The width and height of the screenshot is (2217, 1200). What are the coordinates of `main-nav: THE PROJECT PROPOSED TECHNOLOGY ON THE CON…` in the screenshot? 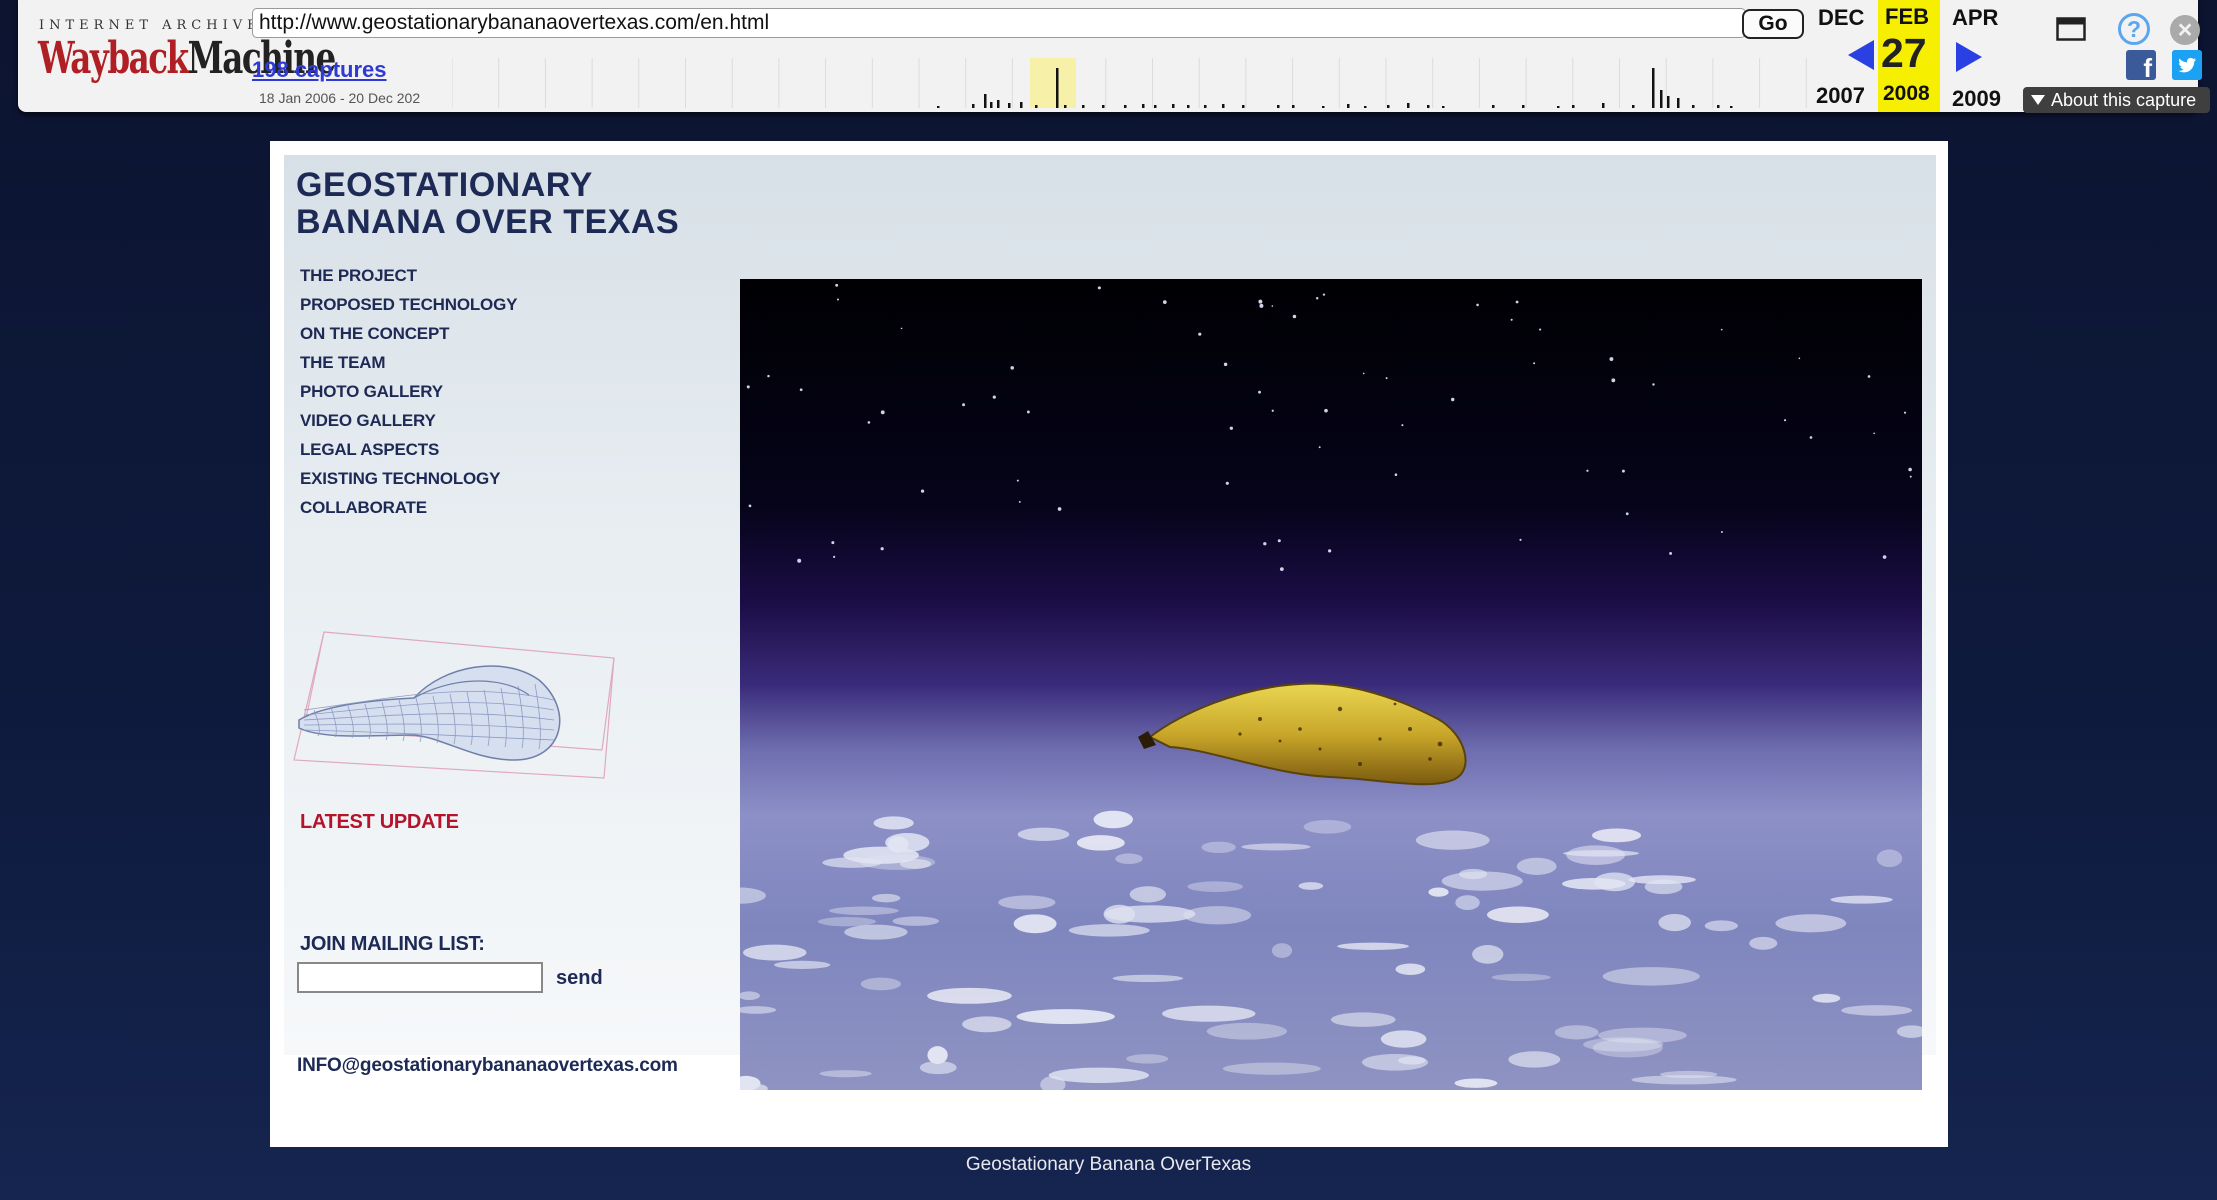 It's located at (408, 391).